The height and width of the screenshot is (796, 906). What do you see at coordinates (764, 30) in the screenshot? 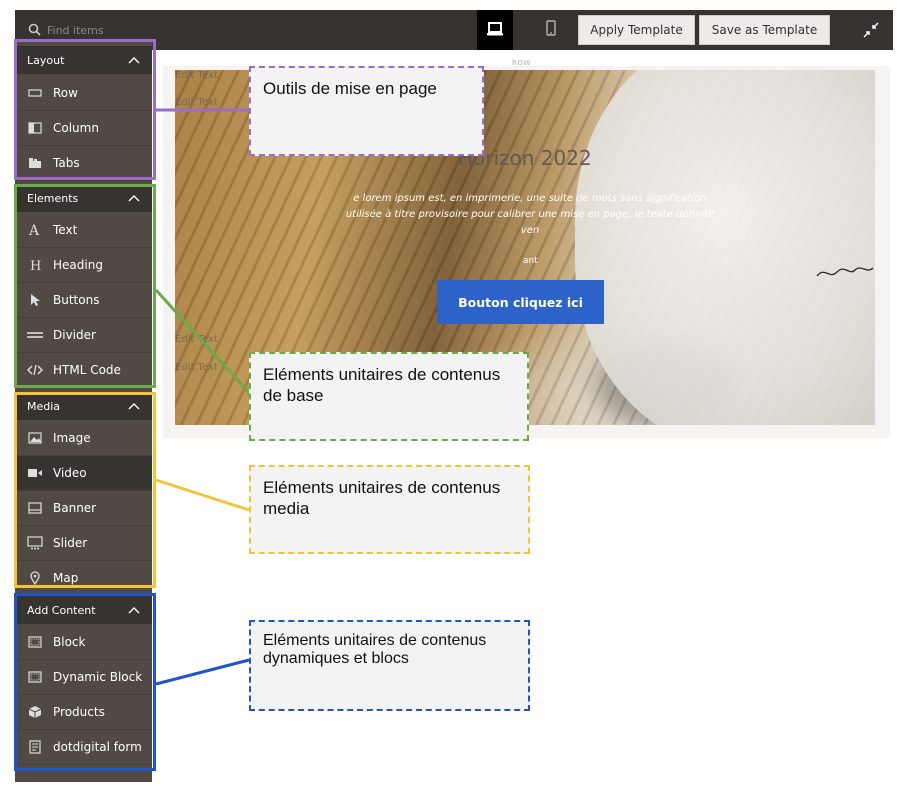
I see `save-as-template-button: Save as Template` at bounding box center [764, 30].